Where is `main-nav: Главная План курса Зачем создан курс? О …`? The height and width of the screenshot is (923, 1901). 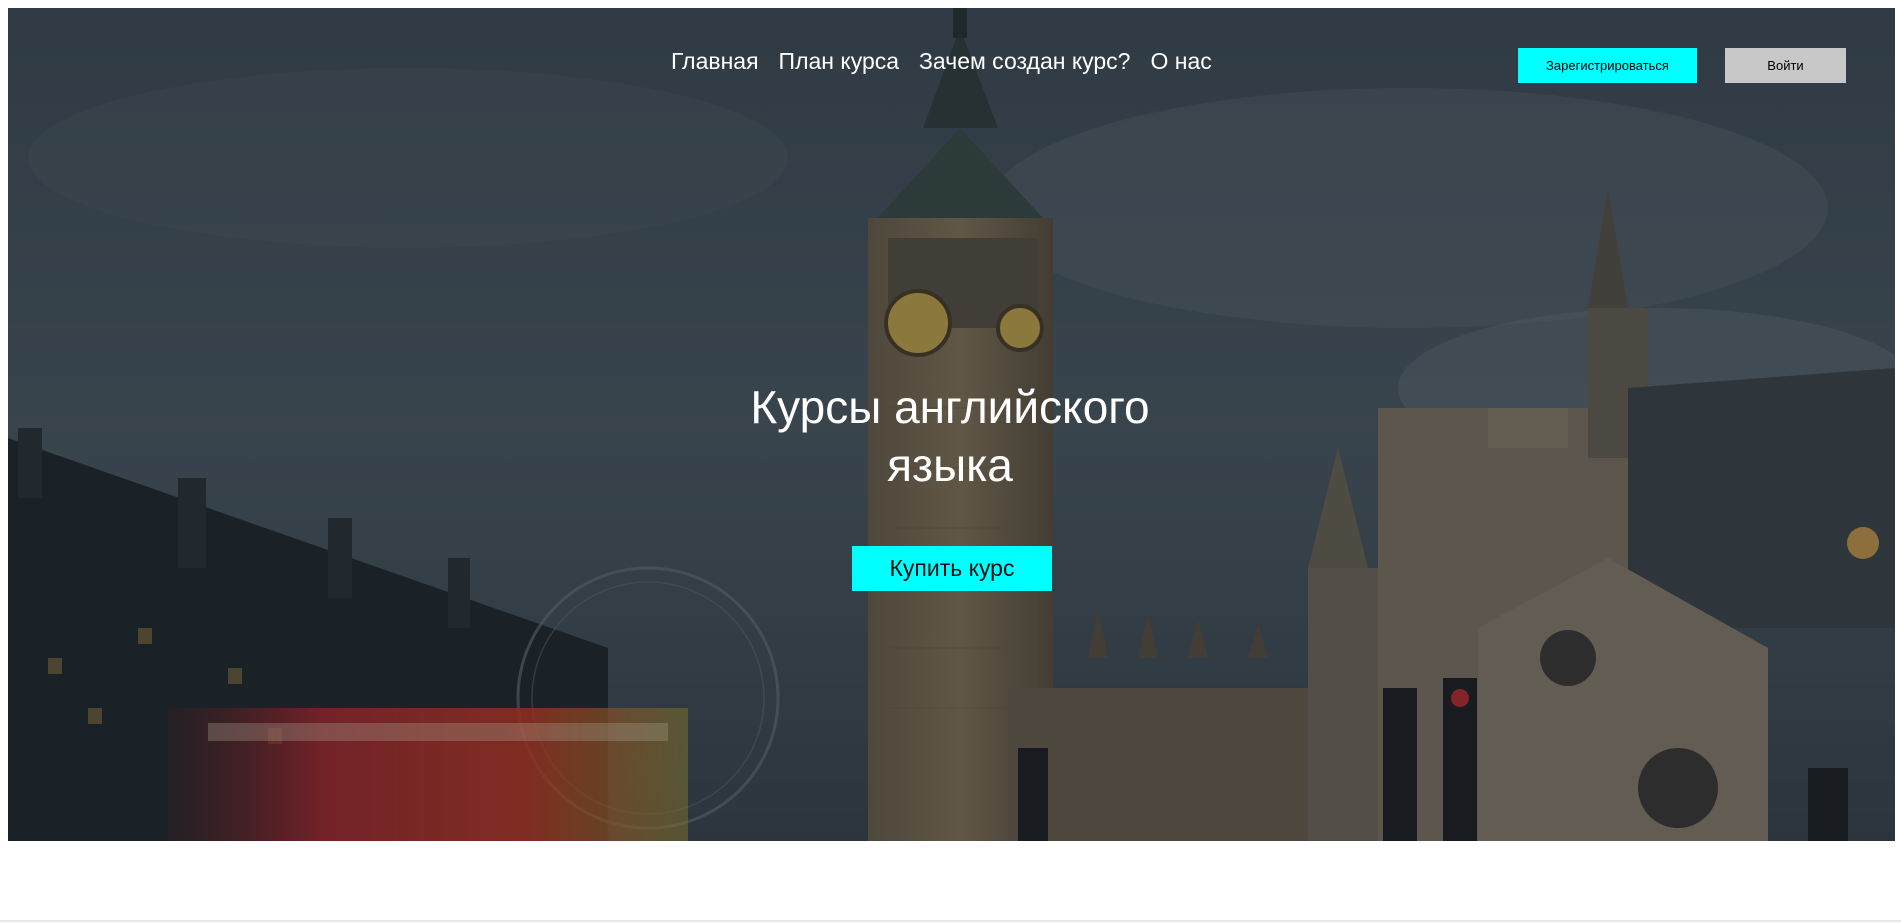
main-nav: Главная План курса Зачем создан курс? О … is located at coordinates (941, 61).